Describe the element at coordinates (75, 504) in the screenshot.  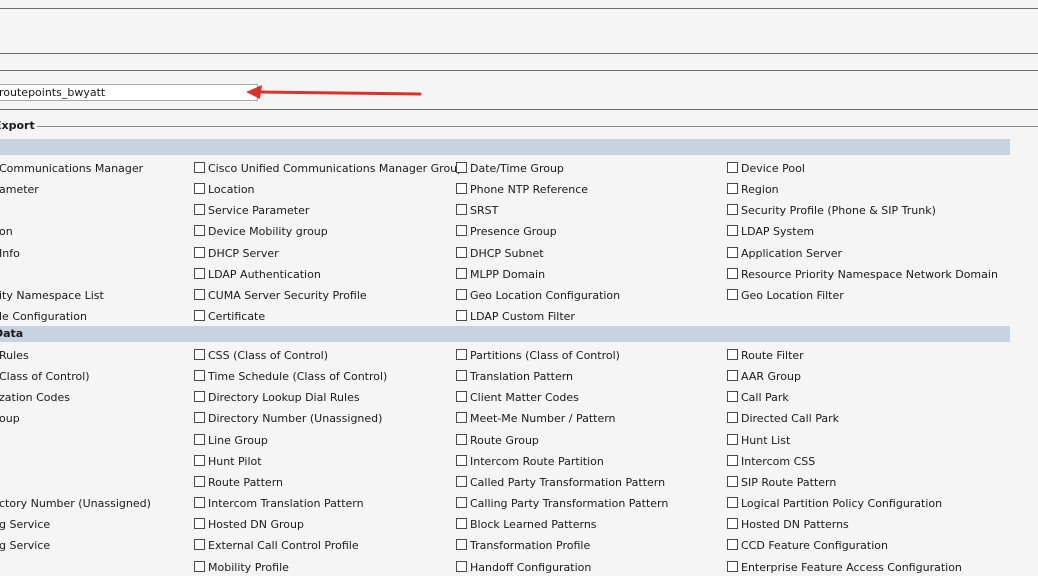
I see `truncated-option-label: ctory Number (Unassigned)` at that location.